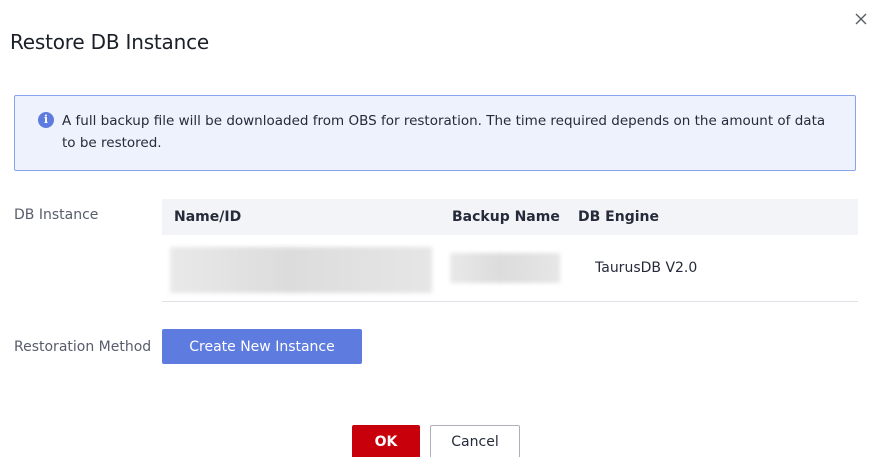 The height and width of the screenshot is (457, 872). I want to click on db-instance-label: DB Instance, so click(56, 215).